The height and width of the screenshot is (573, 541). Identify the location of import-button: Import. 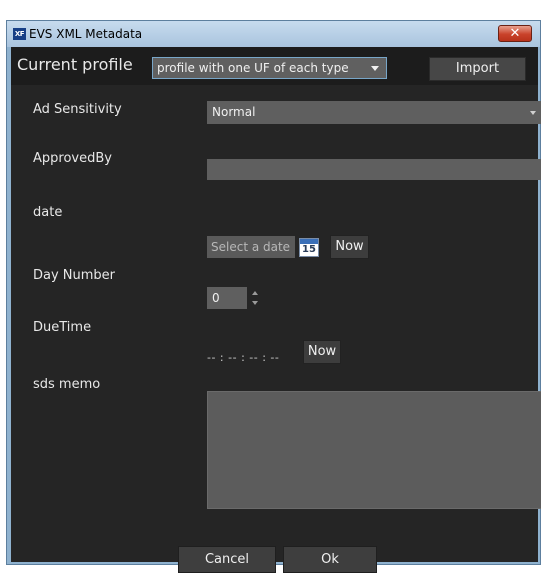
(477, 69).